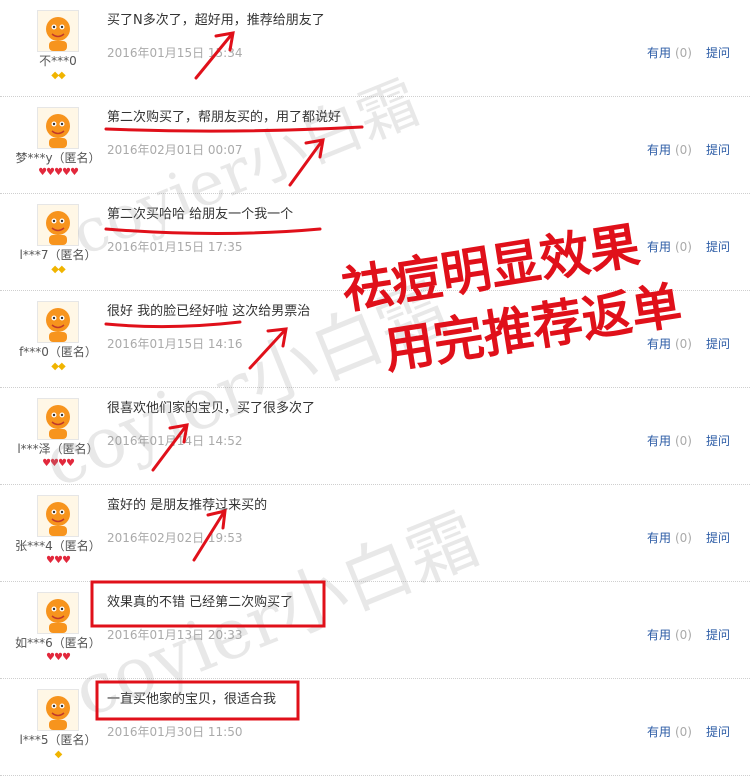 The width and height of the screenshot is (750, 776). What do you see at coordinates (209, 311) in the screenshot?
I see `review-text: 很好 我的脸已经好啦 这次给男票治` at bounding box center [209, 311].